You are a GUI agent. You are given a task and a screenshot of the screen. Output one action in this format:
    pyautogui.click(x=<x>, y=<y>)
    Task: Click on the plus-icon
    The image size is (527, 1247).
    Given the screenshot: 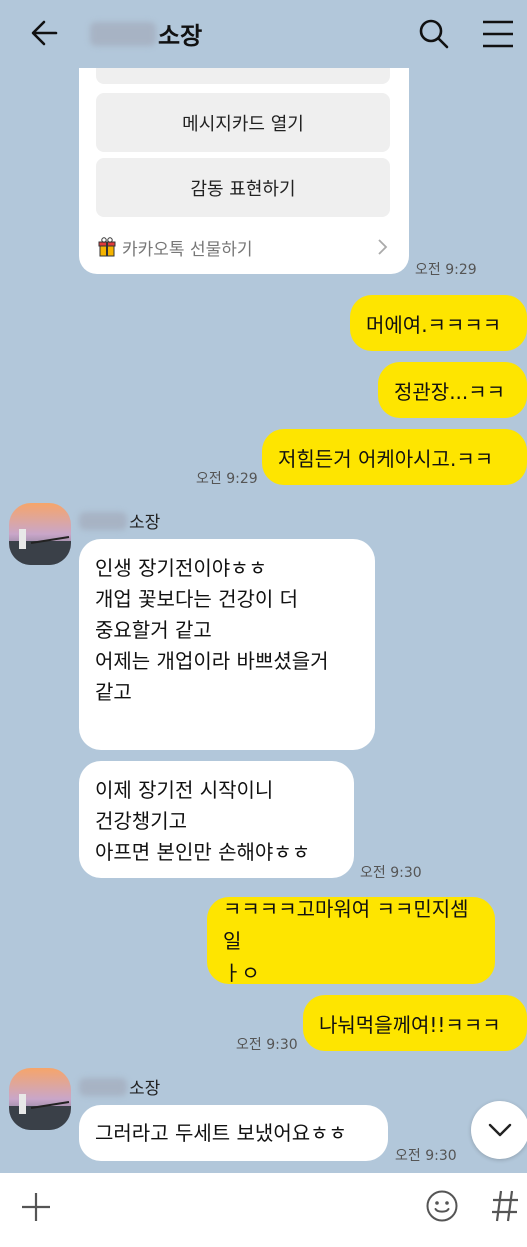 What is the action you would take?
    pyautogui.click(x=36, y=1207)
    